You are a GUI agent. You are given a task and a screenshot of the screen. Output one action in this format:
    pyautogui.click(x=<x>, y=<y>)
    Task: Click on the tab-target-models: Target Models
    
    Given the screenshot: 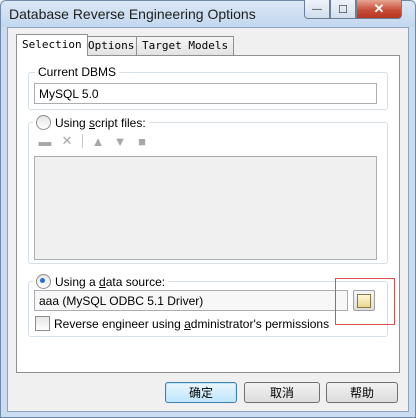 What is the action you would take?
    pyautogui.click(x=185, y=45)
    